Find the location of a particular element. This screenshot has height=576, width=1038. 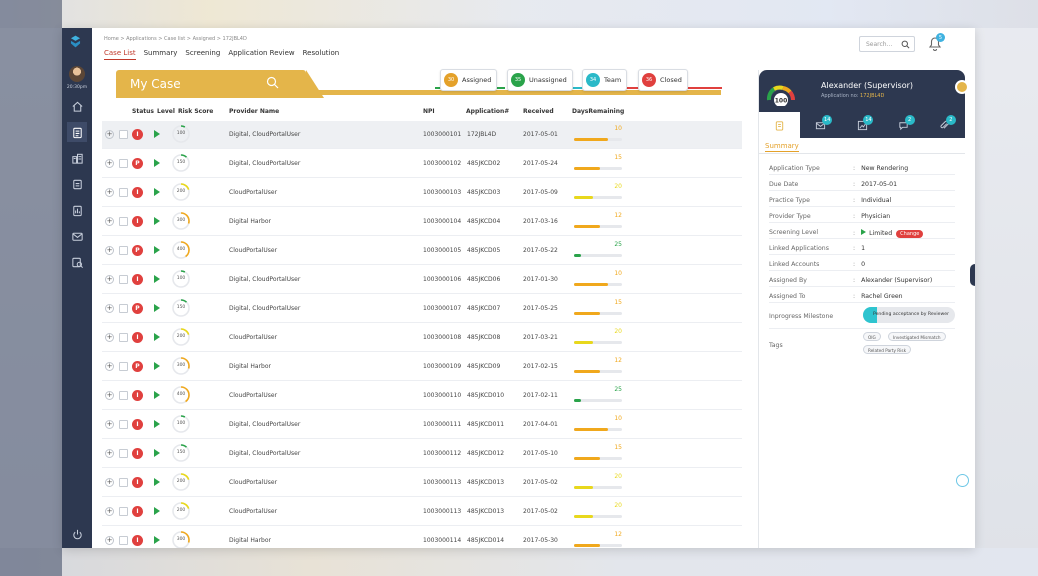

tab-messages: 14 is located at coordinates (820, 125).